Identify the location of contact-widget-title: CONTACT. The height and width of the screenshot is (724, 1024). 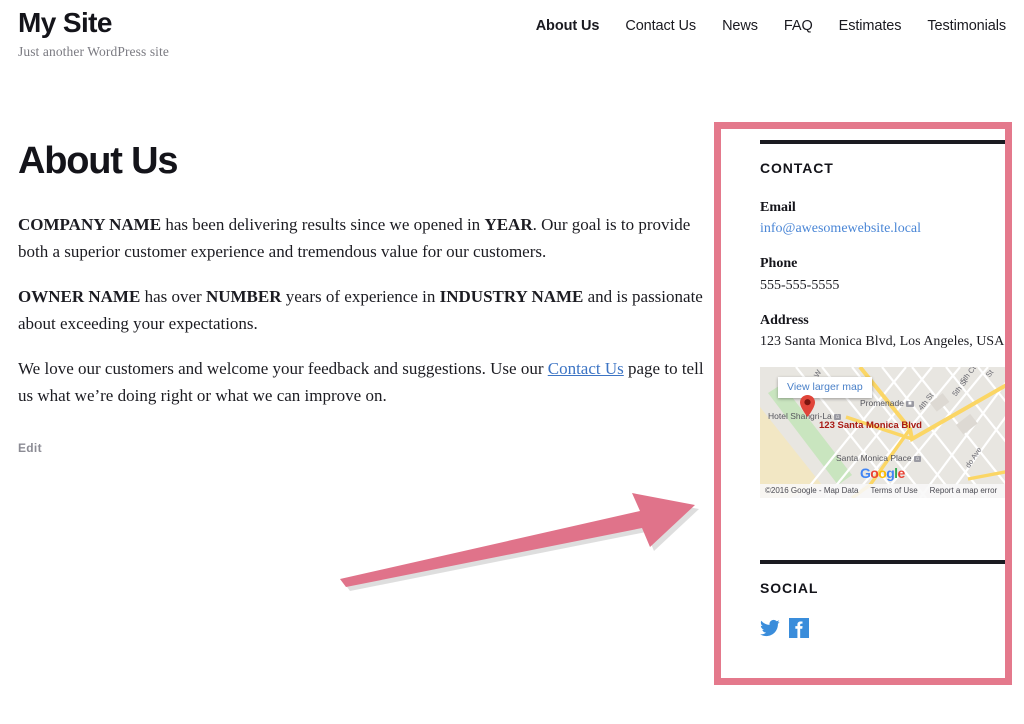
(797, 168).